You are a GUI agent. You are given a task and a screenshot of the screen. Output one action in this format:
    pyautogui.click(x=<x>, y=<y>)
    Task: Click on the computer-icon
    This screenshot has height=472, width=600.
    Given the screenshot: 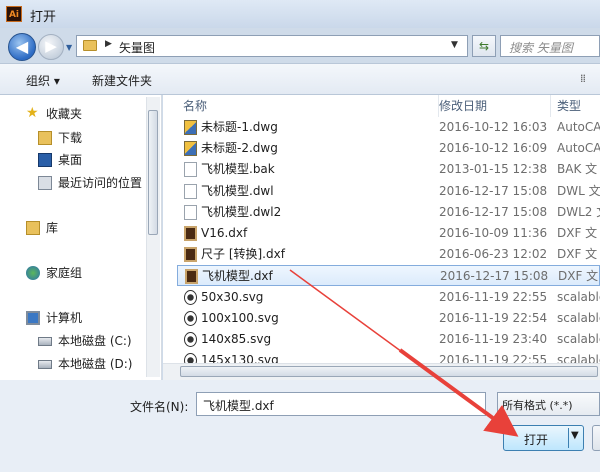 What is the action you would take?
    pyautogui.click(x=33, y=318)
    